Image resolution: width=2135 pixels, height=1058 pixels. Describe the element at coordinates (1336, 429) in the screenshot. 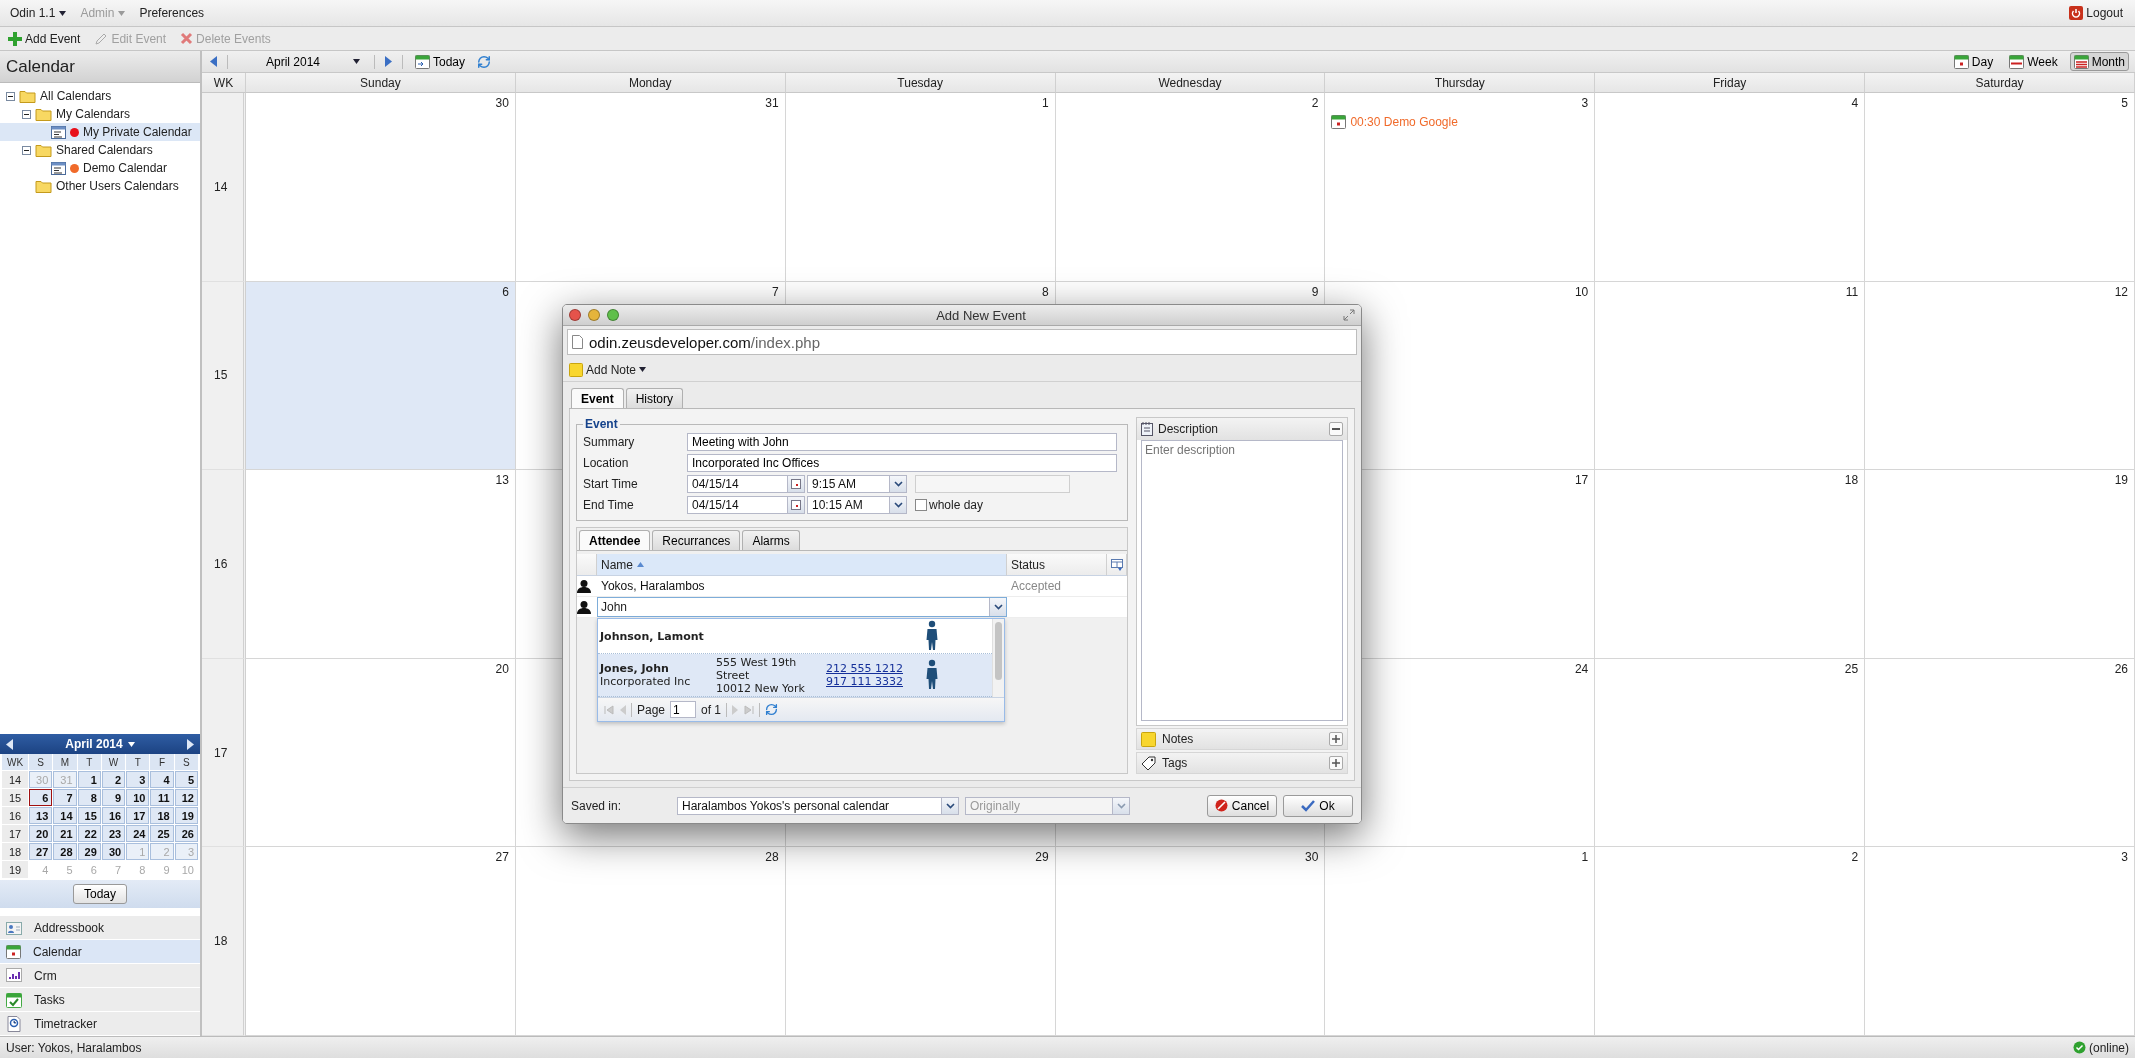

I see `collapse-button` at that location.